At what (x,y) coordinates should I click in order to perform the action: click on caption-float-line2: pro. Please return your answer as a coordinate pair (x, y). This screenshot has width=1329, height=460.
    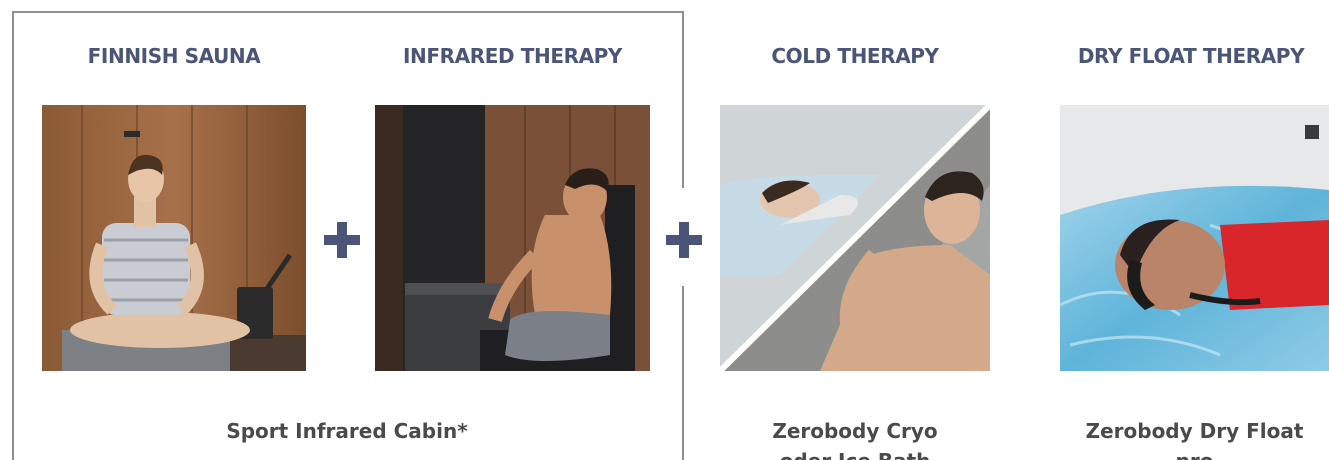
    Looking at the image, I should click on (1194, 453).